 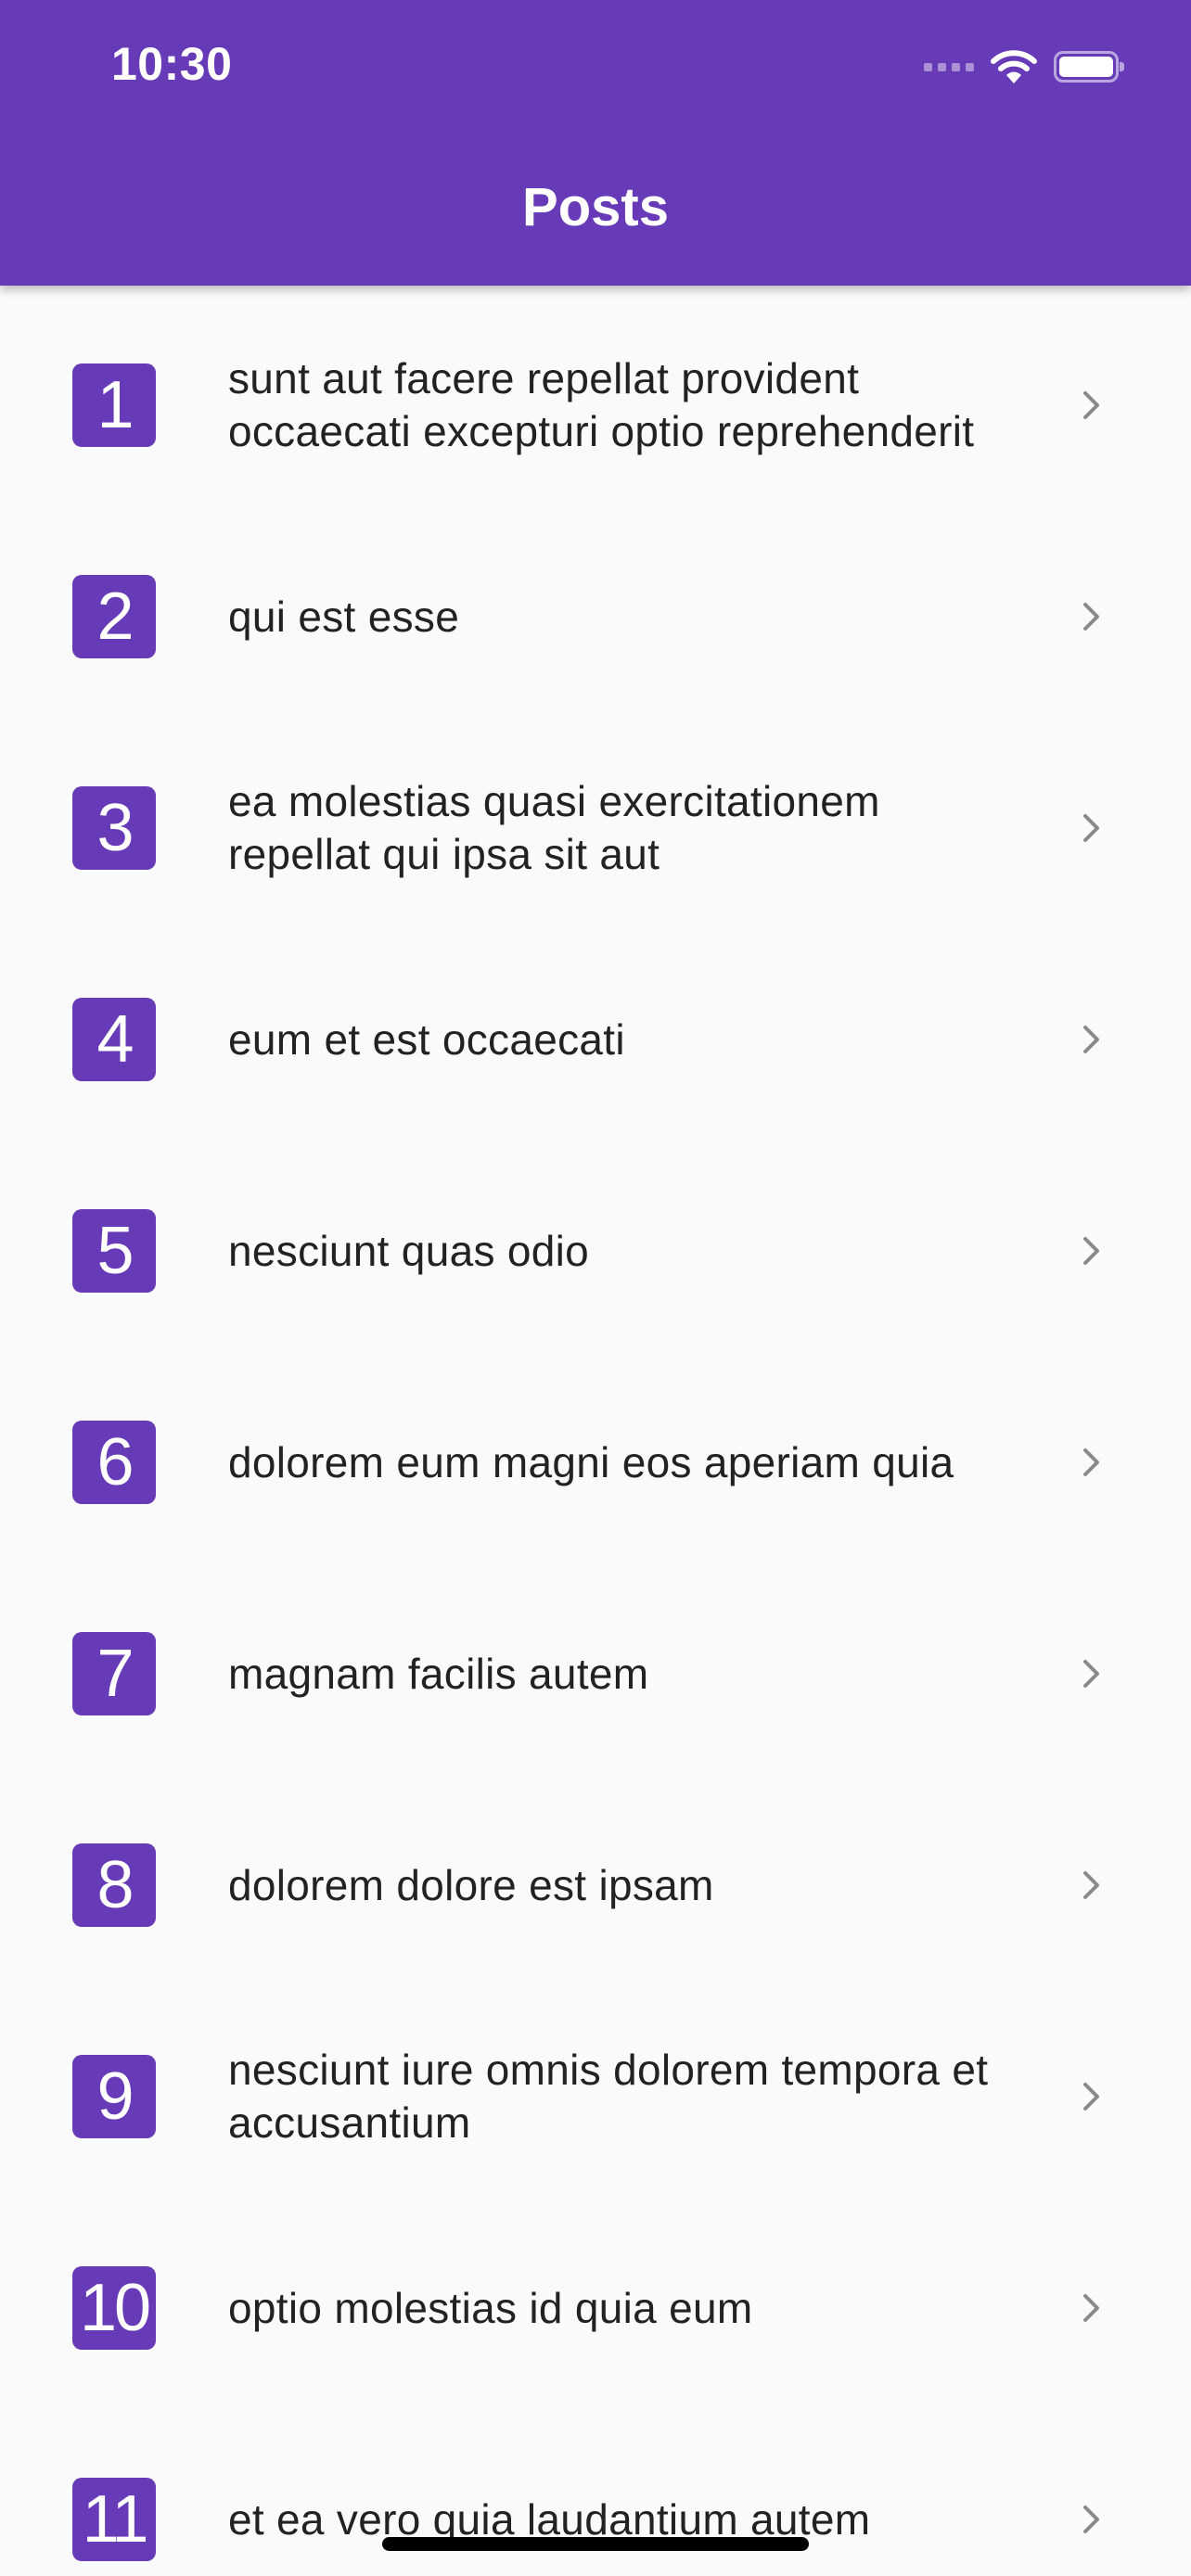 What do you see at coordinates (172, 64) in the screenshot?
I see `status-time: 10:30` at bounding box center [172, 64].